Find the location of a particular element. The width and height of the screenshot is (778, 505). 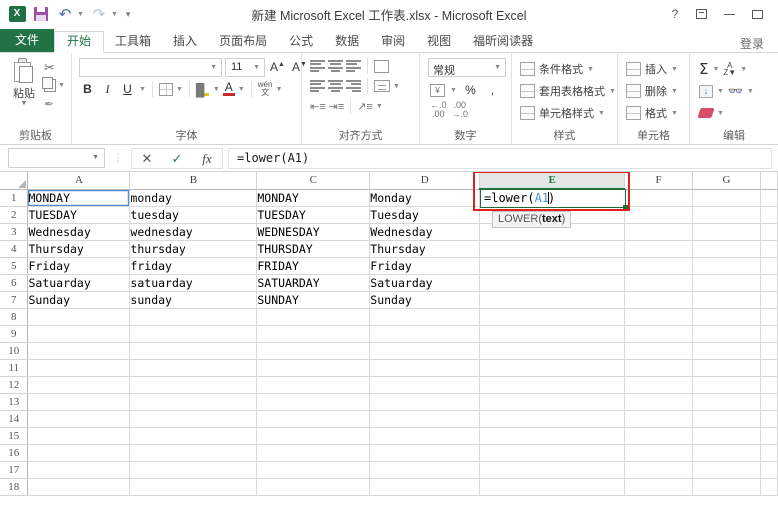

cell-d6: Satuarday is located at coordinates (425, 283).